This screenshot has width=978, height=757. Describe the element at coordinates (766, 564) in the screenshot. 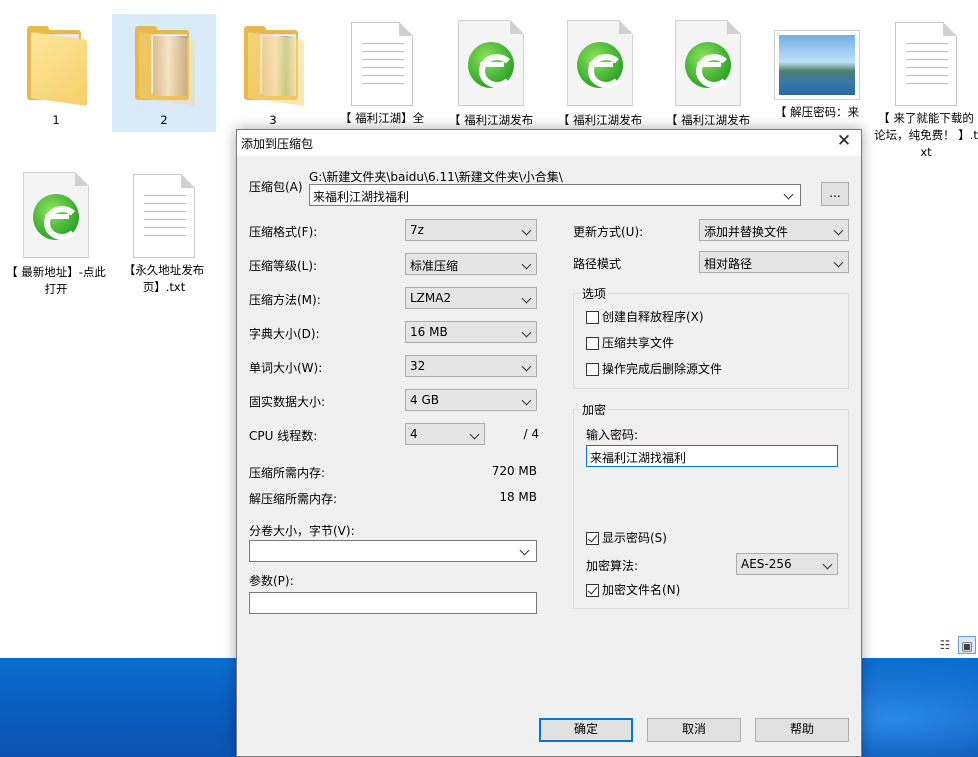

I see `algo-value: AES-256` at that location.